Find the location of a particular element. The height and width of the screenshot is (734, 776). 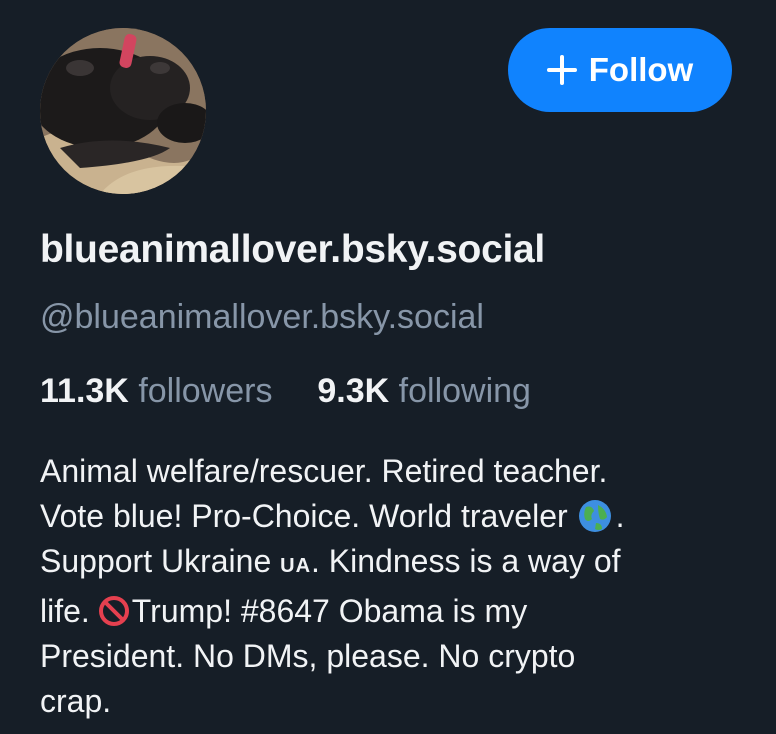

bio-line: President. No DMs, please. No crypto is located at coordinates (308, 656).